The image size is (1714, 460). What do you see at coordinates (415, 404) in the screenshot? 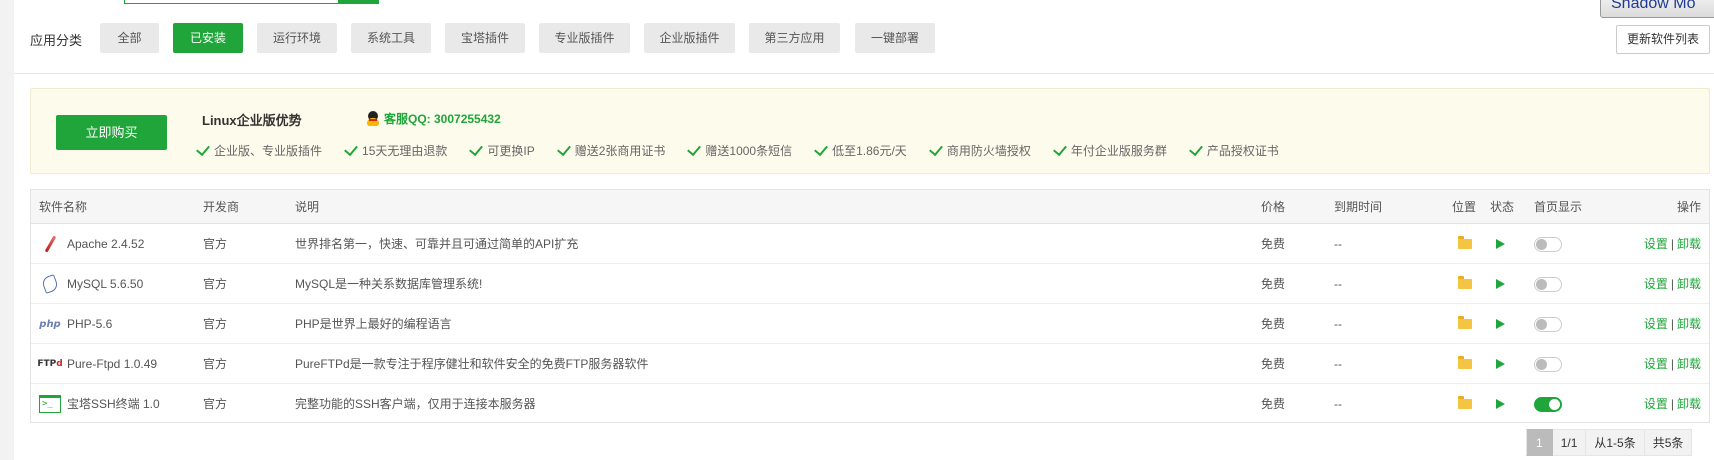
I see `description: 完整功能的SSH客户端，仅用于连接本服务器` at bounding box center [415, 404].